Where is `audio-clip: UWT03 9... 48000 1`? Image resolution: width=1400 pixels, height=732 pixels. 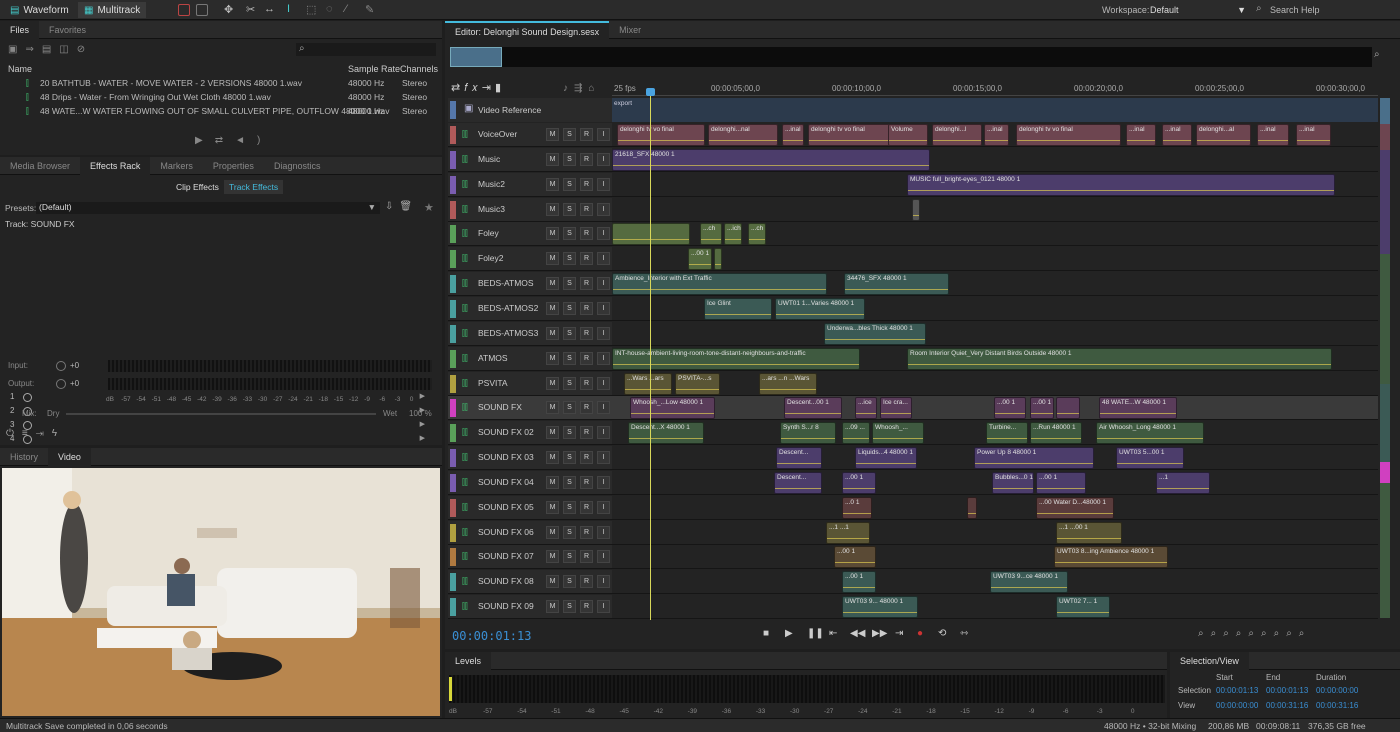
audio-clip: UWT03 9... 48000 1 is located at coordinates (880, 607).